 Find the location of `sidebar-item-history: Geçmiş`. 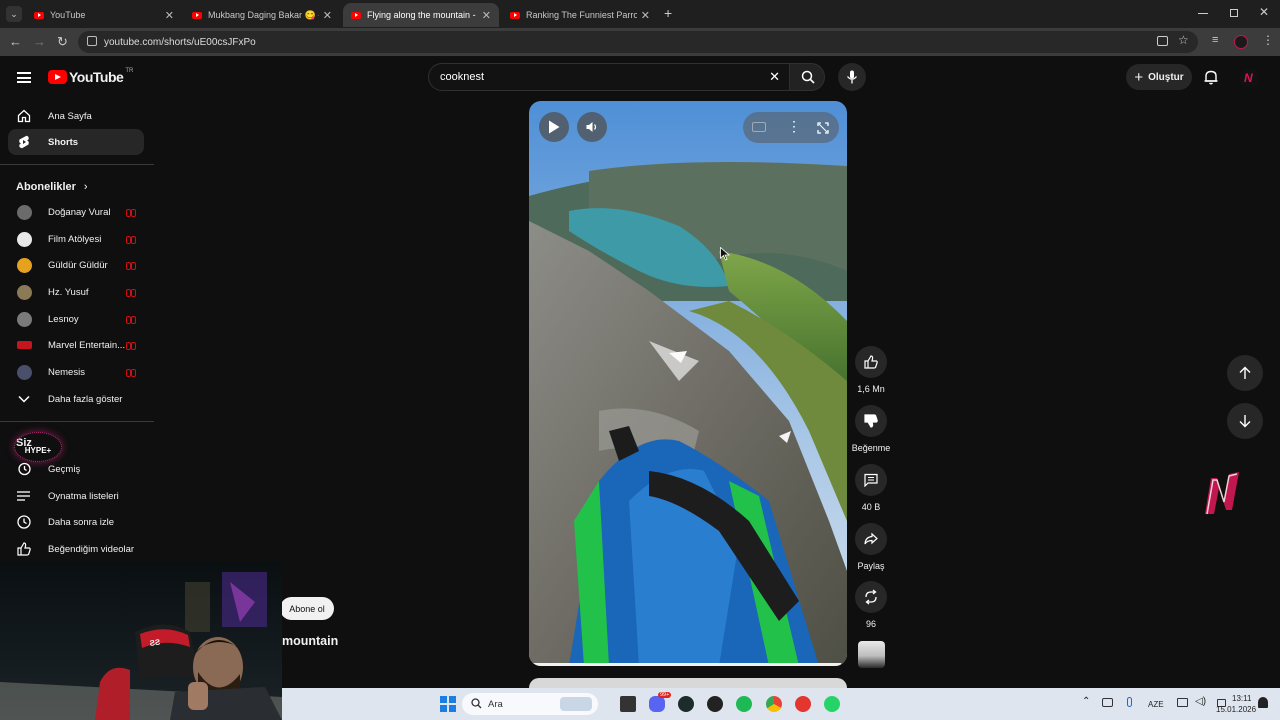

sidebar-item-history: Geçmiş is located at coordinates (76, 469).